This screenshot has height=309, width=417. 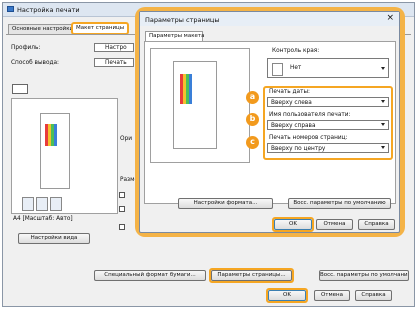 I want to click on output-method-select: Печать, so click(x=114, y=62).